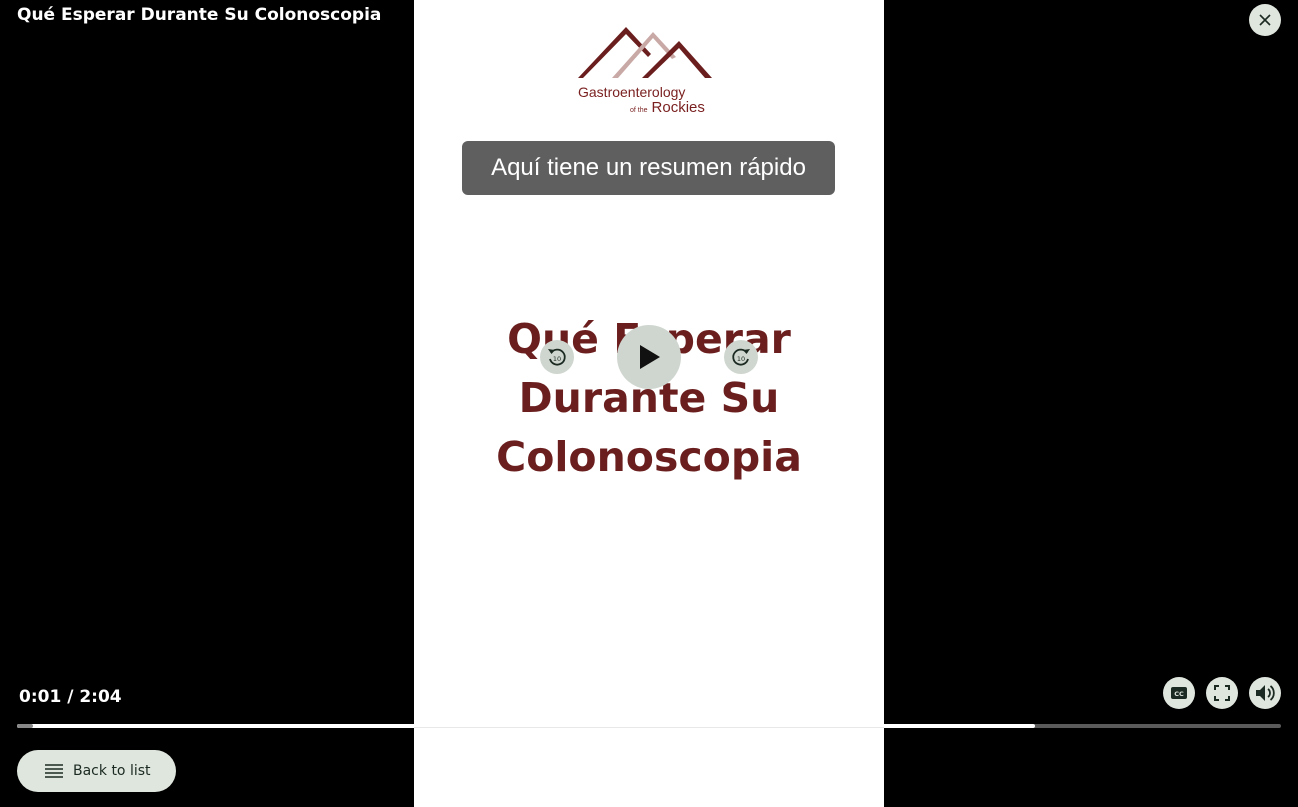 This screenshot has width=1298, height=807. I want to click on back-to-list-button: Back to list, so click(96, 771).